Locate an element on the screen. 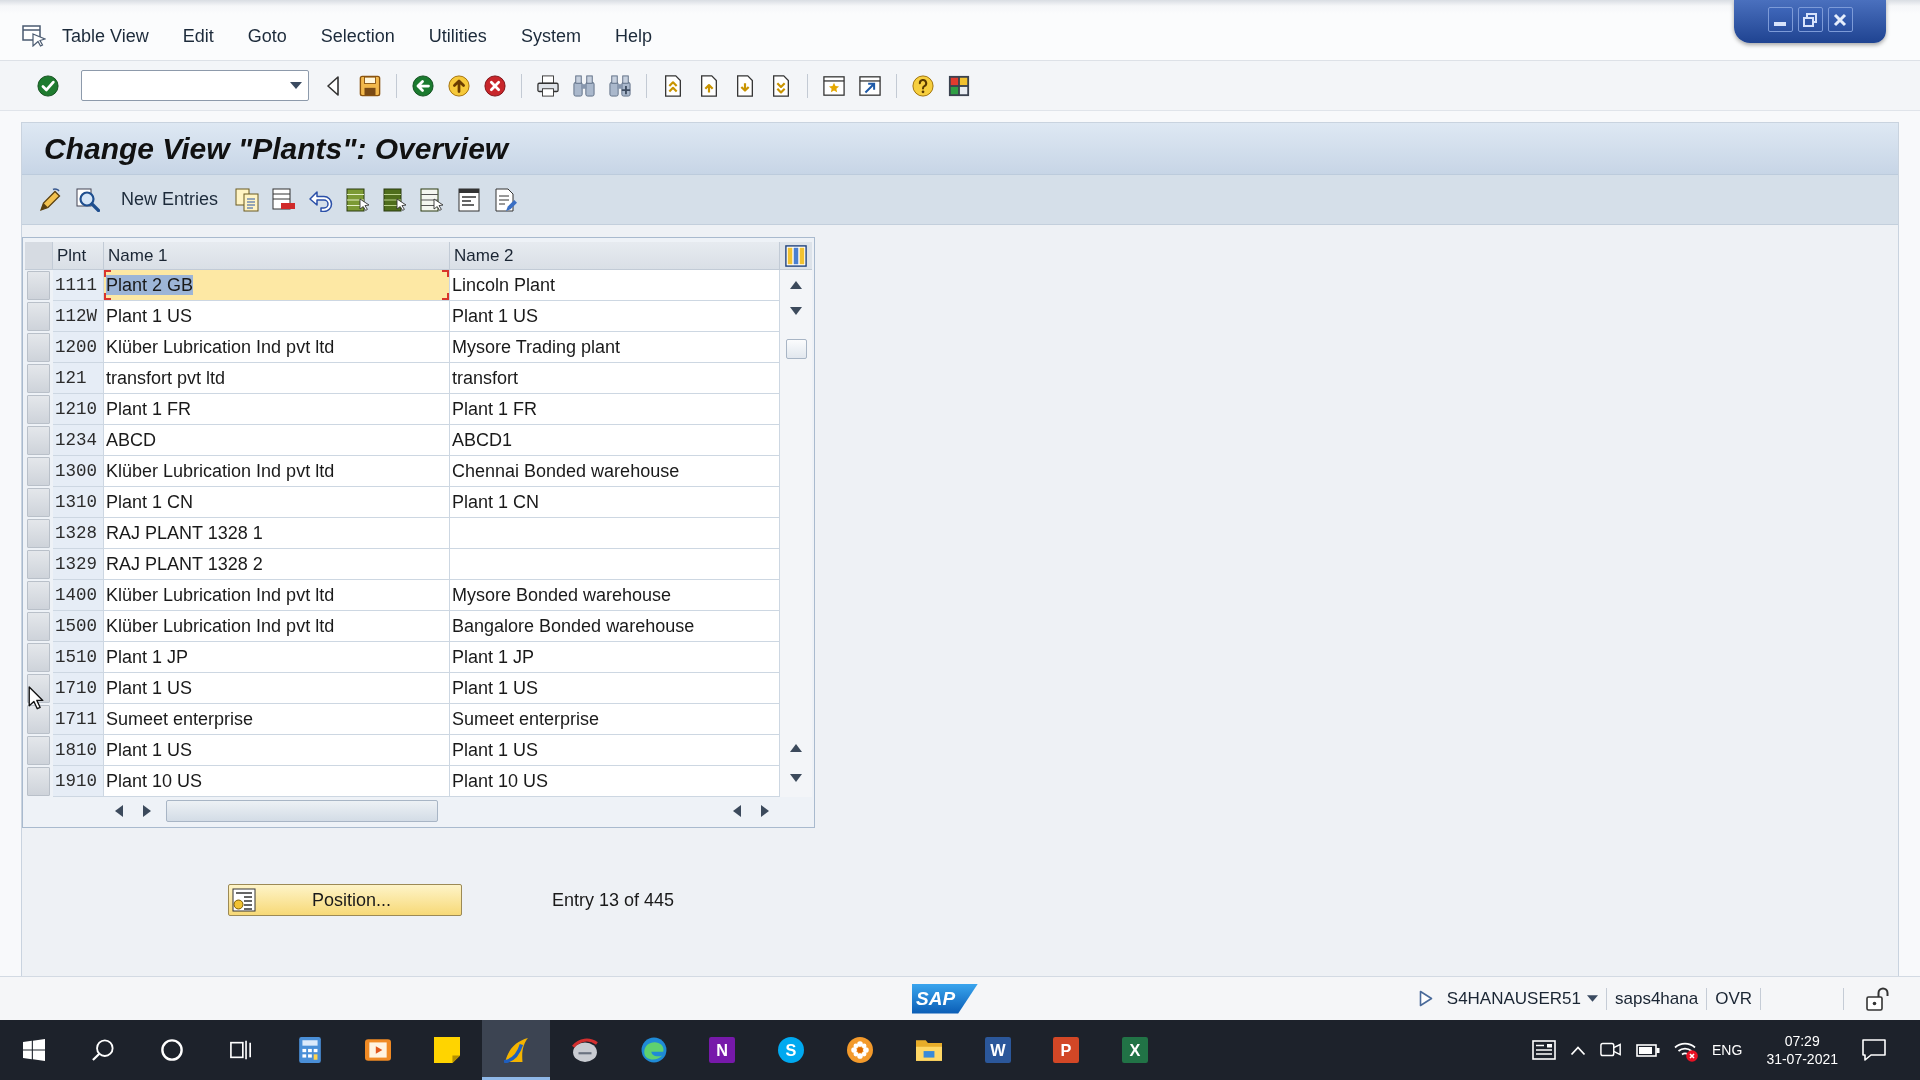 This screenshot has width=1920, height=1080. newspaper-icon is located at coordinates (1544, 1050).